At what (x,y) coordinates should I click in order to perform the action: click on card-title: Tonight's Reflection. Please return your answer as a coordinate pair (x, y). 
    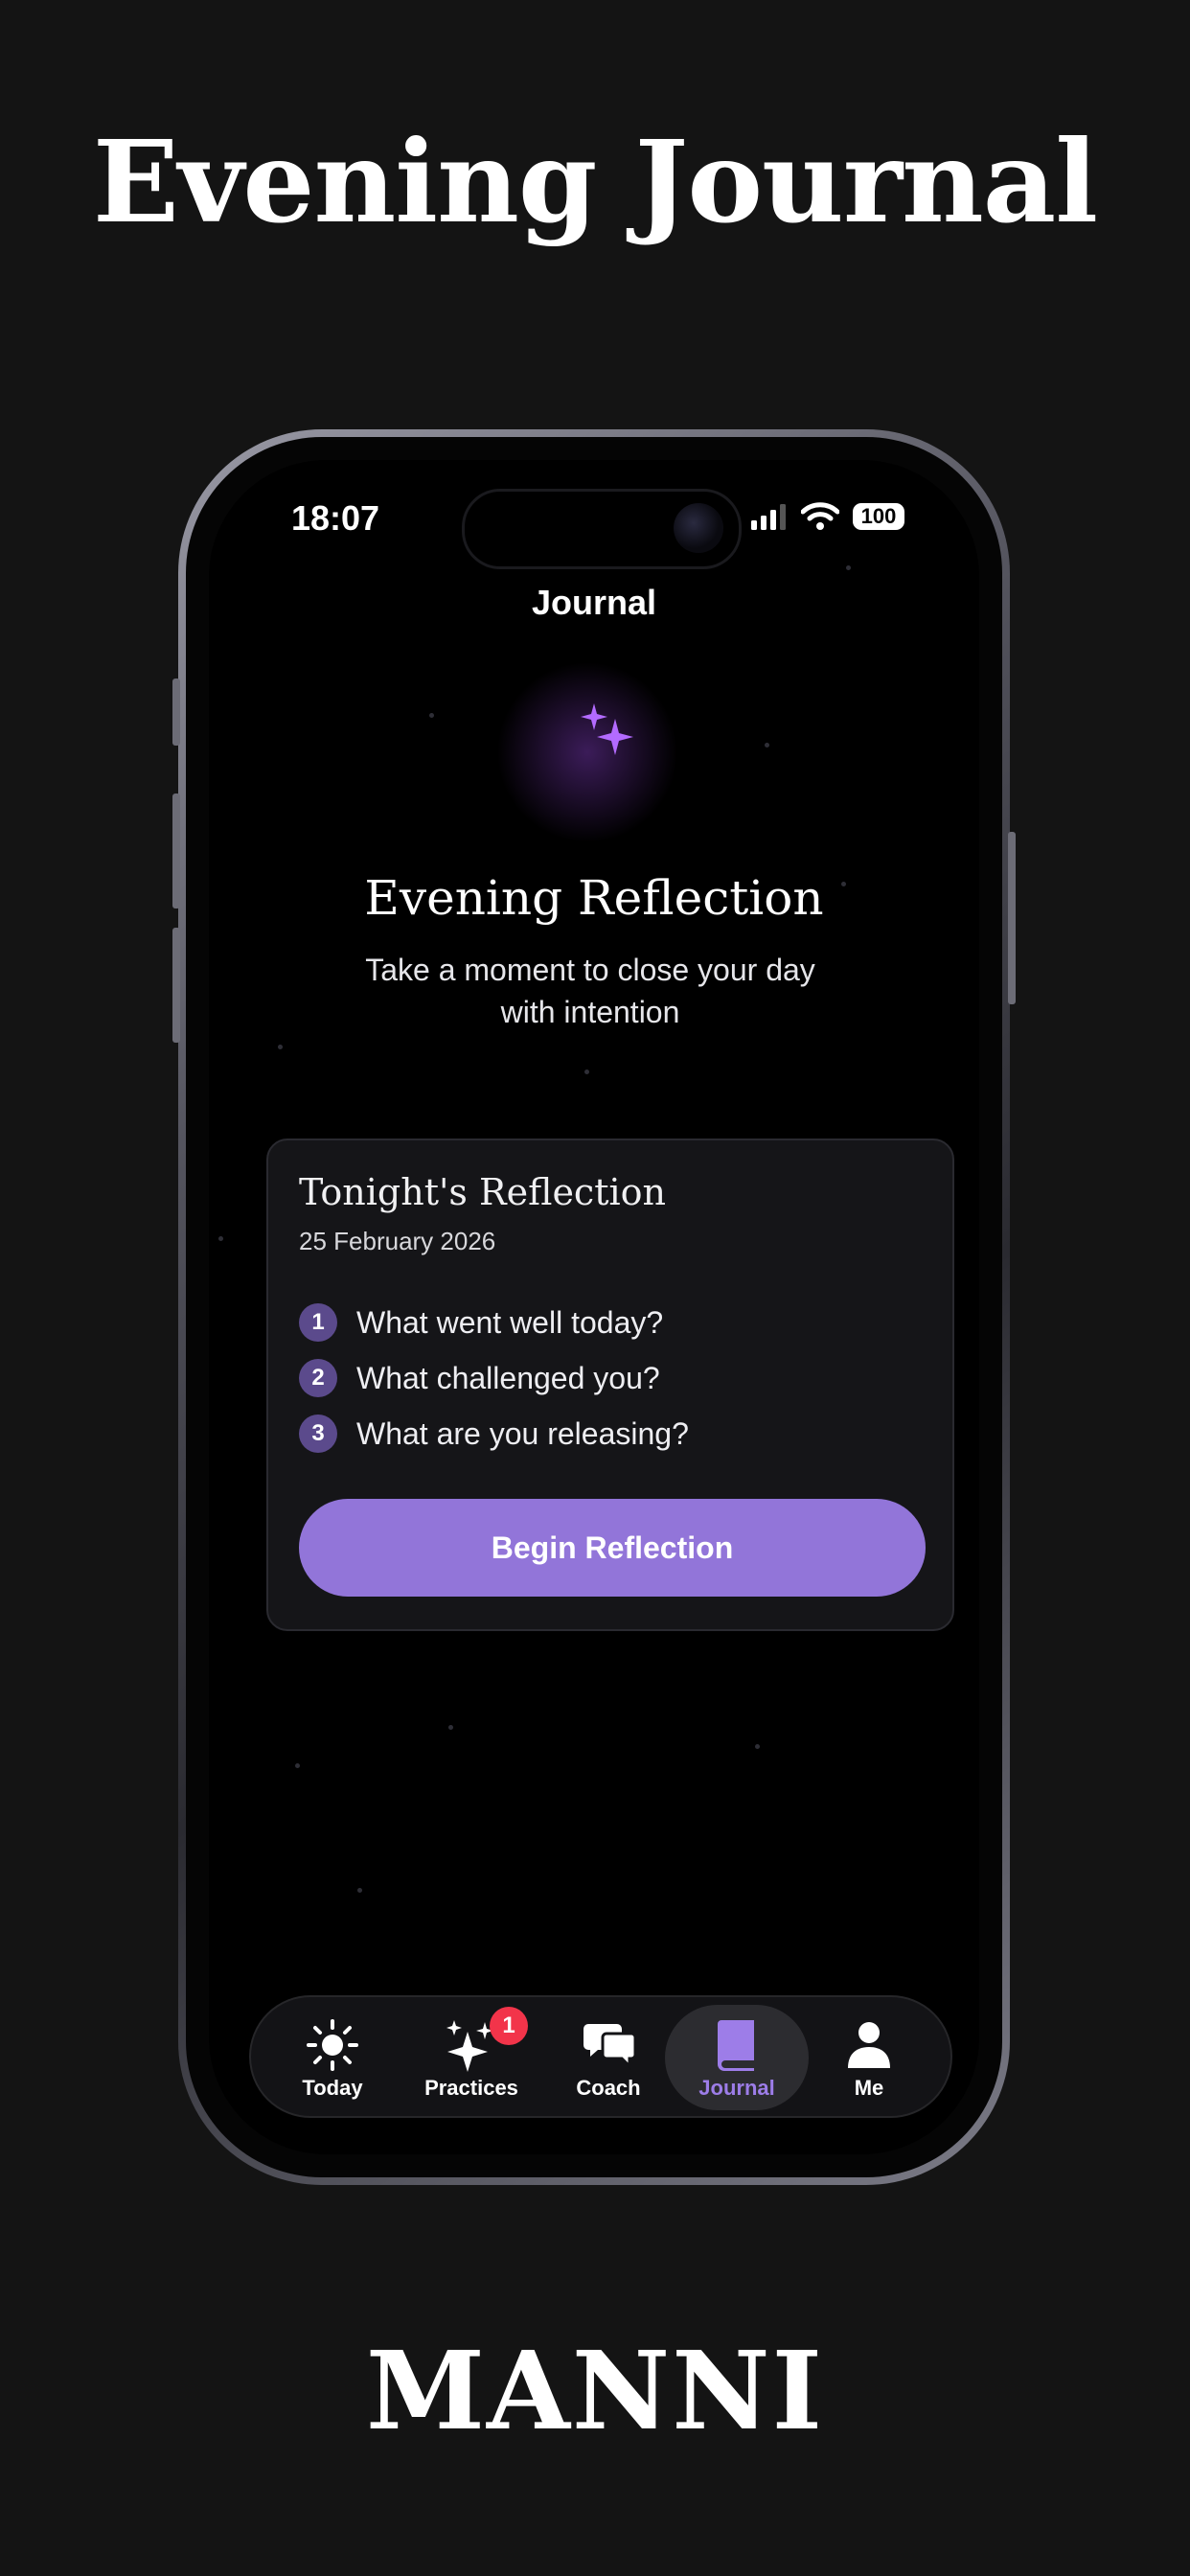
    Looking at the image, I should click on (483, 1192).